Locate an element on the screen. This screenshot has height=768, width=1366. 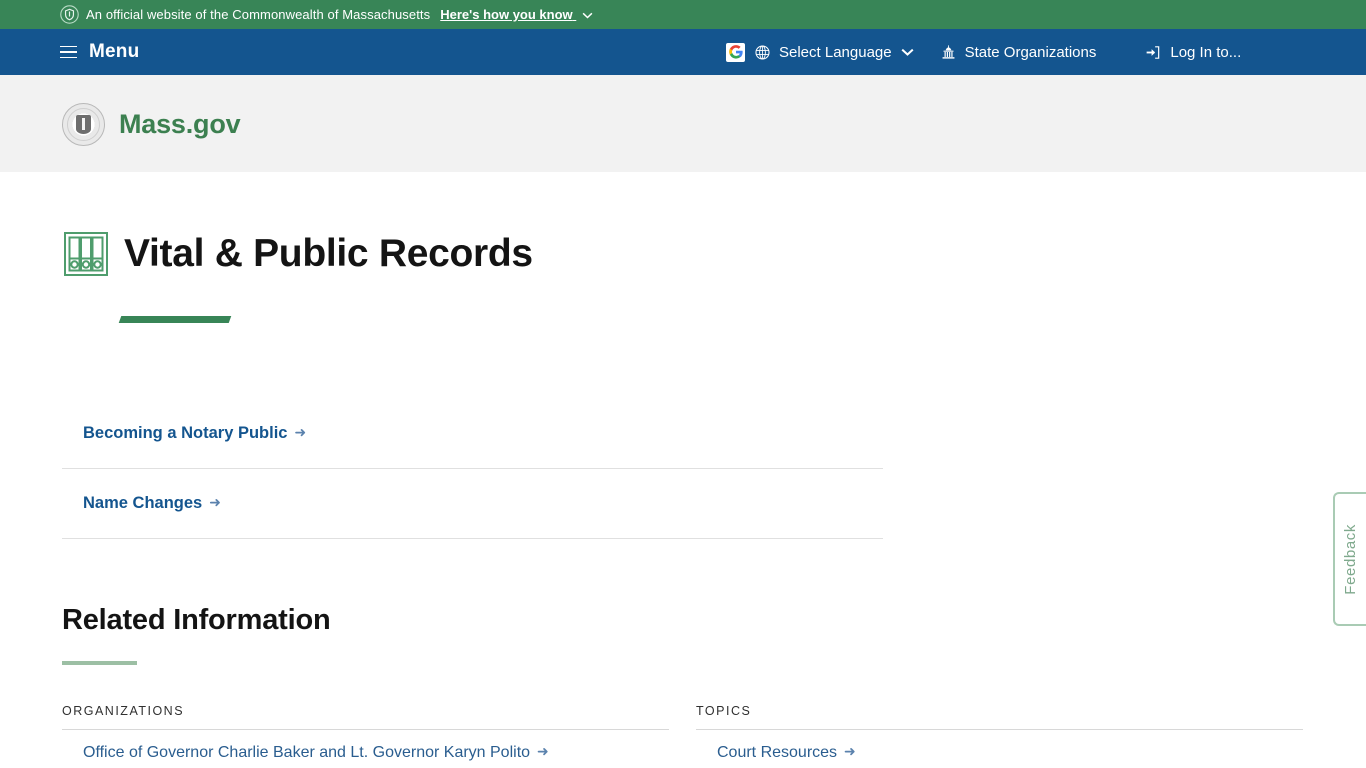
list-item: Laws & Regulations➜ is located at coordinates (999, 765).